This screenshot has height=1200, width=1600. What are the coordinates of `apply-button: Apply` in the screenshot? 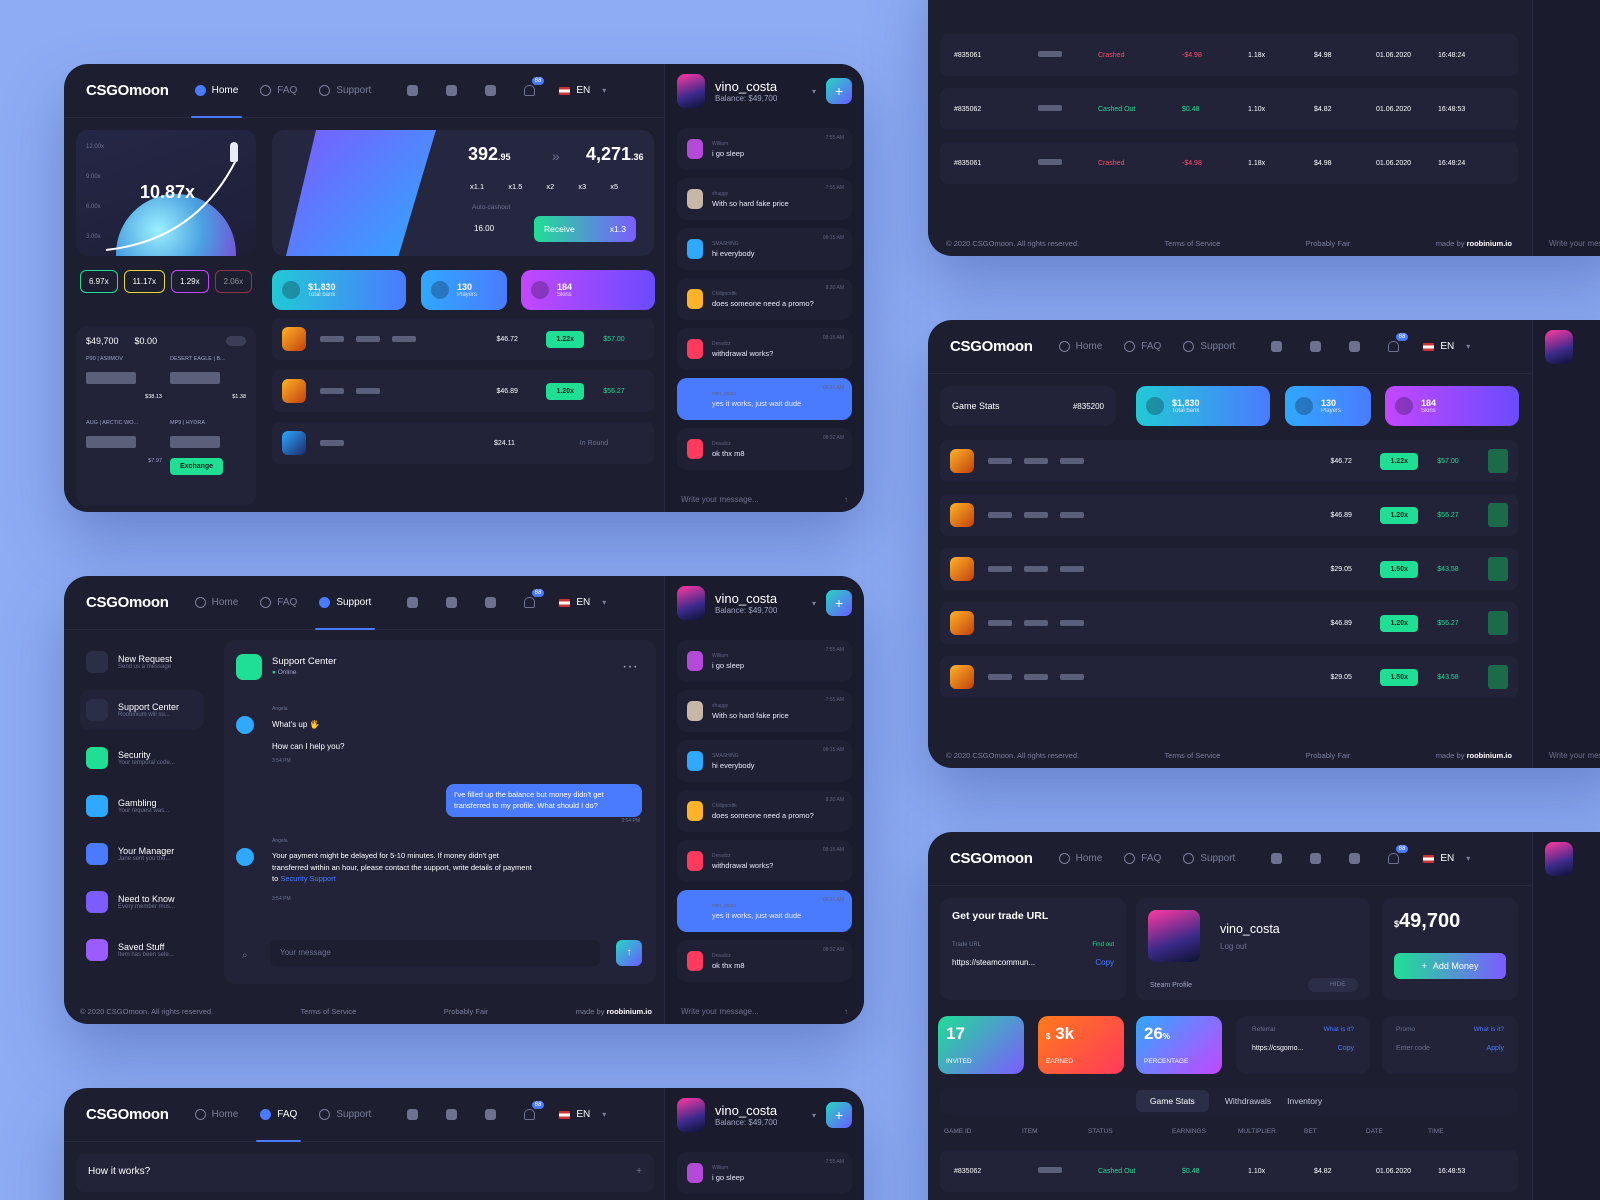 It's located at (1495, 1048).